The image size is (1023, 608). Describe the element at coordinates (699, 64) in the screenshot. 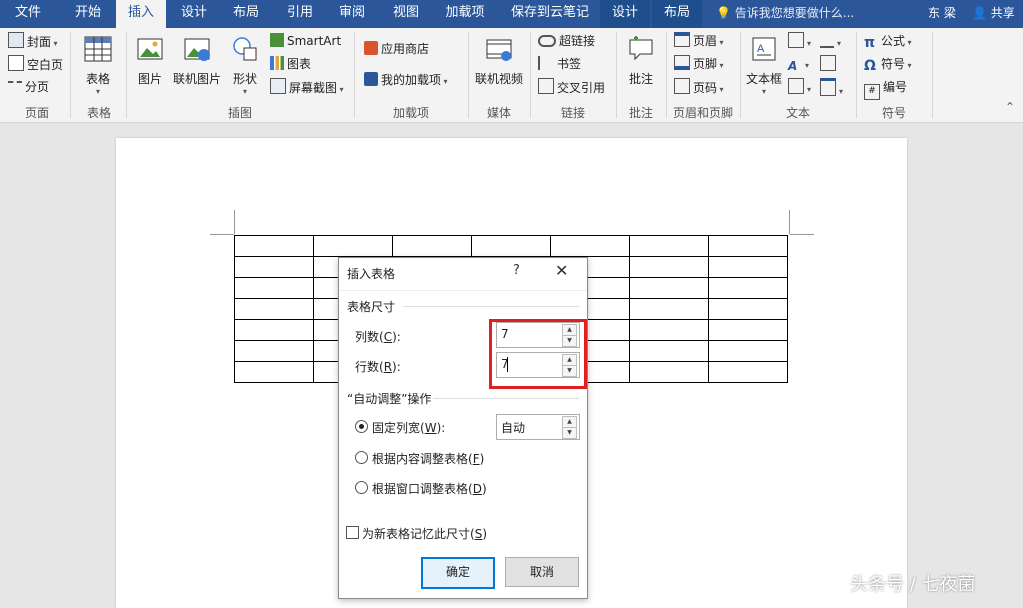

I see `footer-button: 页脚 ▾` at that location.